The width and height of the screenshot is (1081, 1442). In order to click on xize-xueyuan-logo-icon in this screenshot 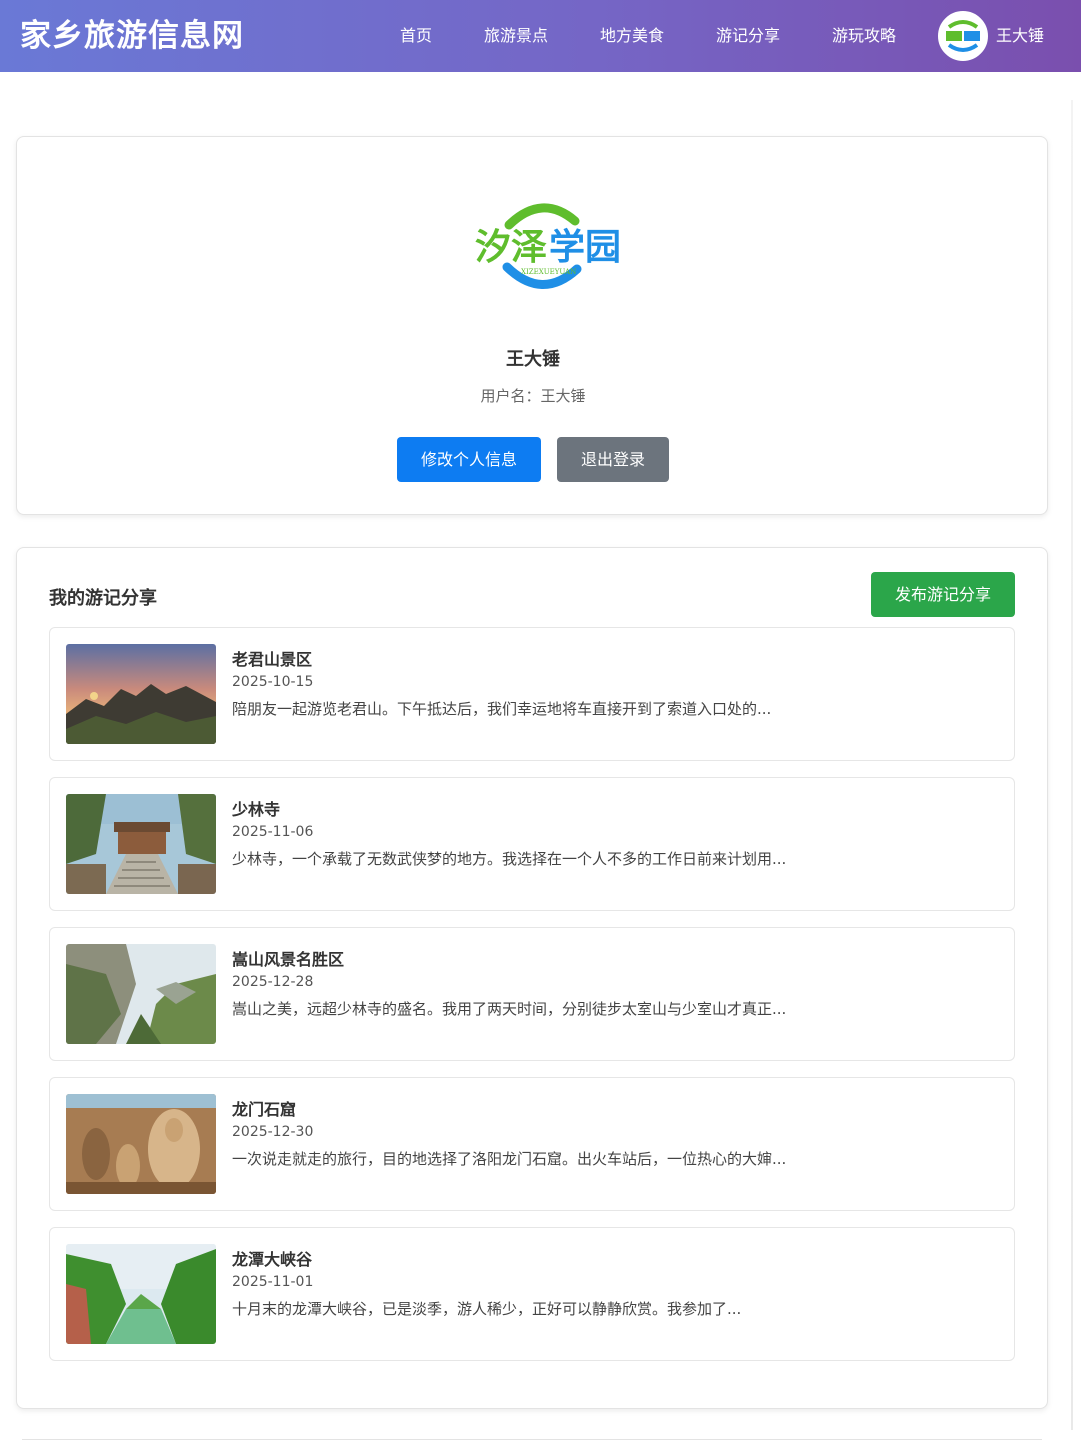, I will do `click(963, 36)`.